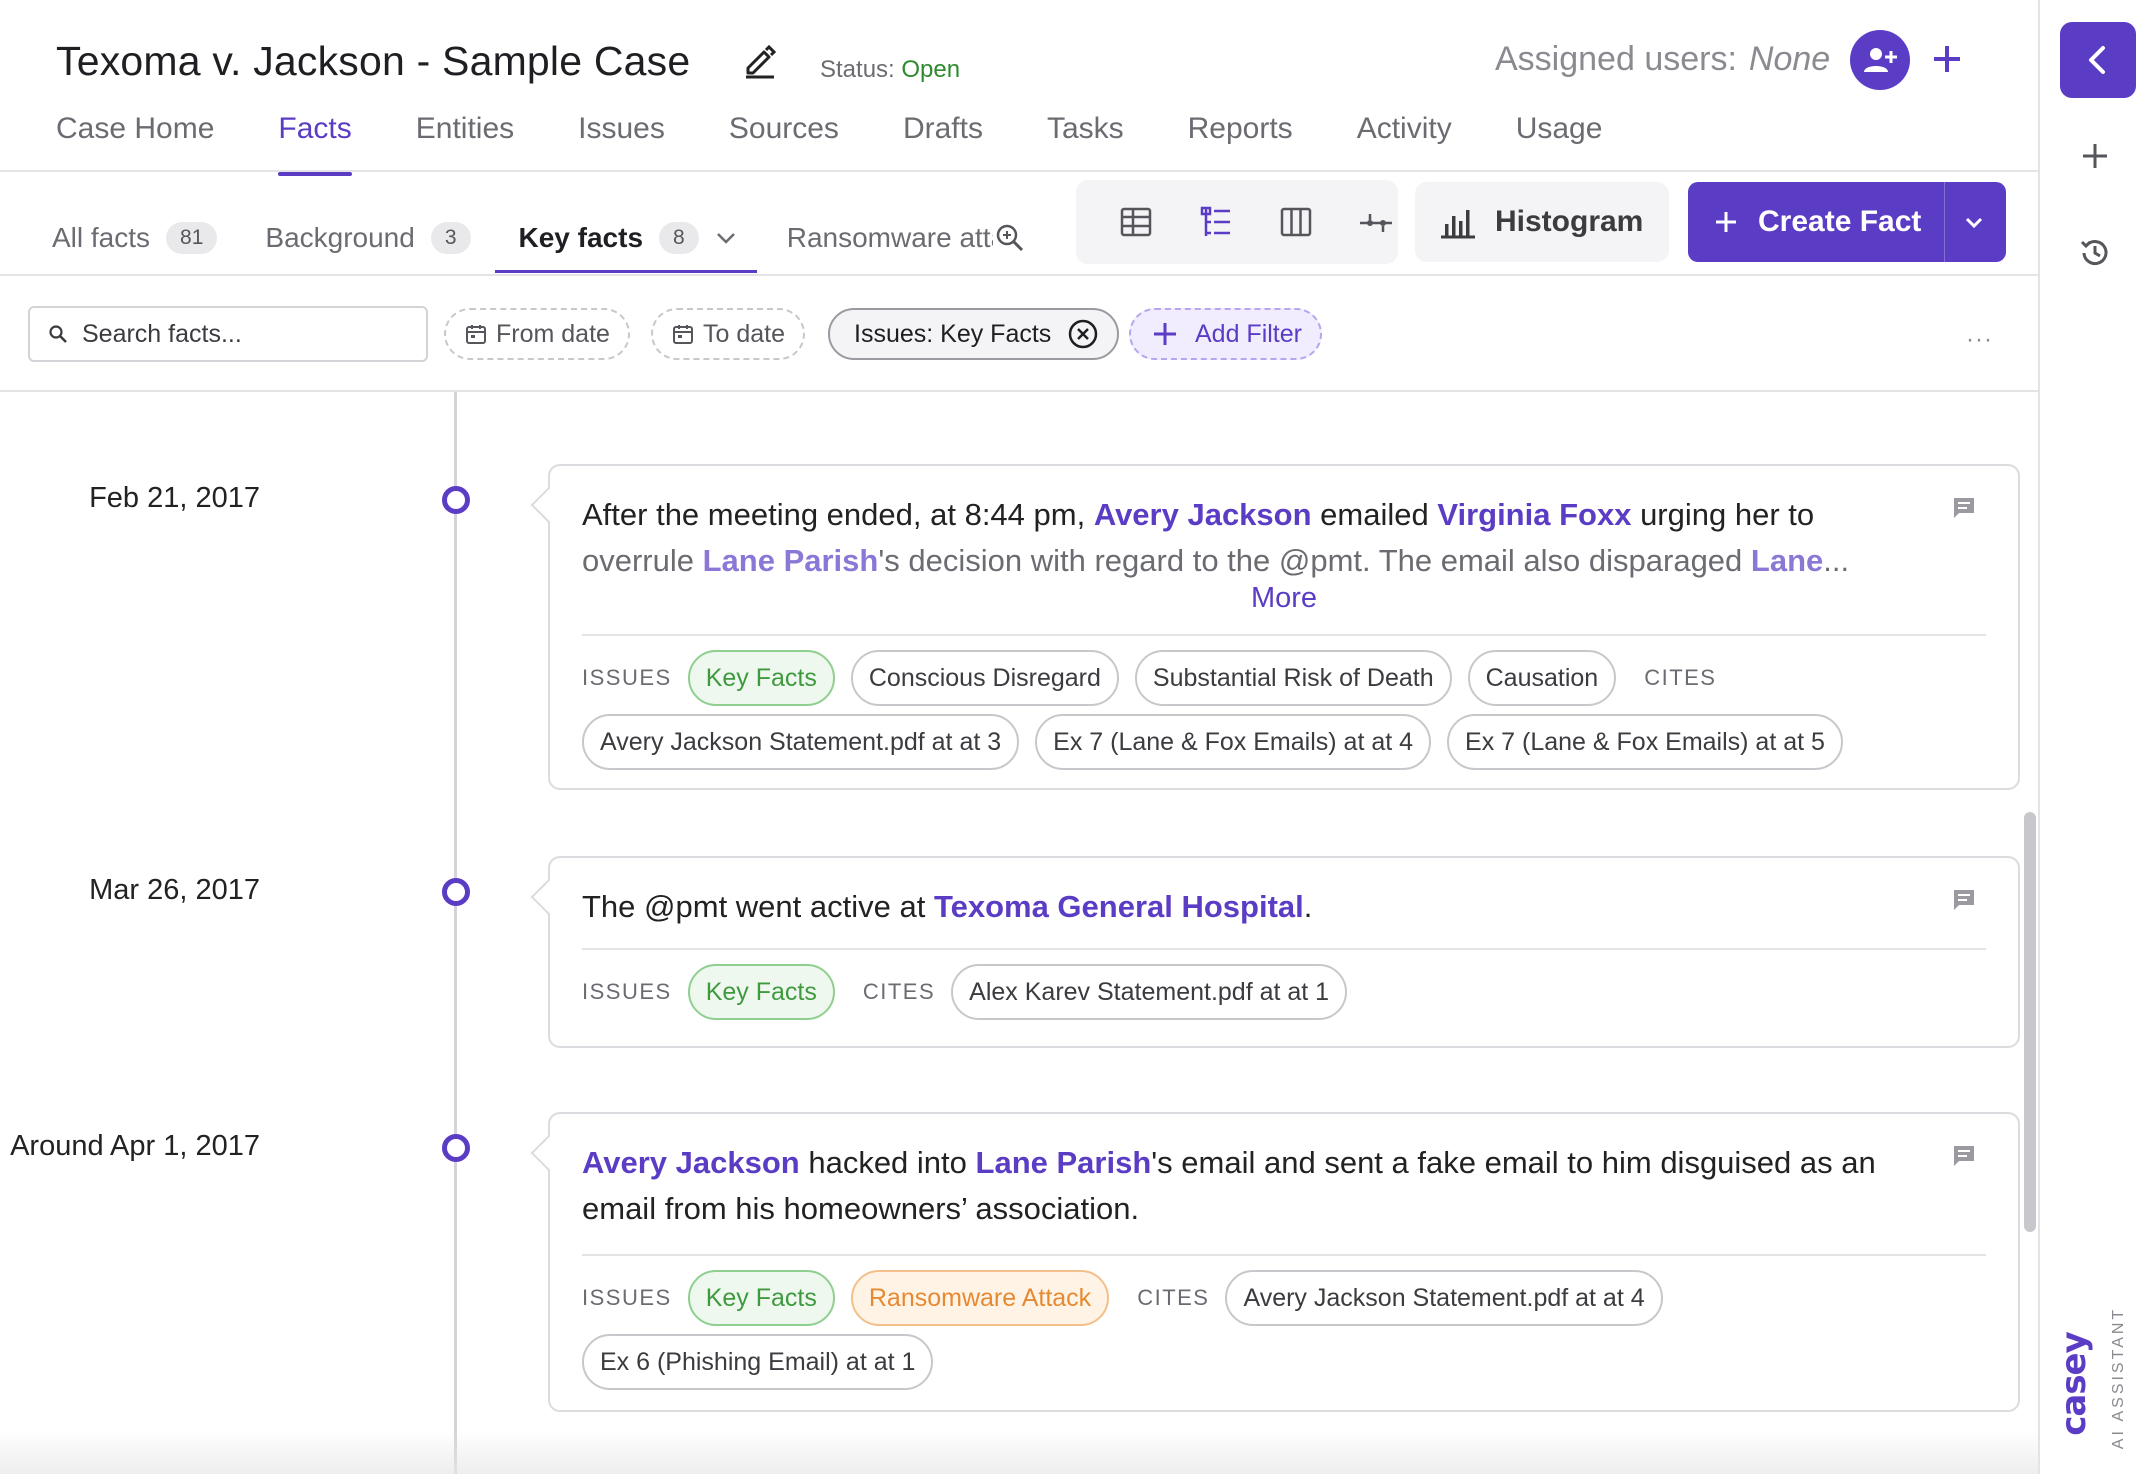 This screenshot has height=1474, width=2144. What do you see at coordinates (1010, 238) in the screenshot?
I see `search-tabs-icon` at bounding box center [1010, 238].